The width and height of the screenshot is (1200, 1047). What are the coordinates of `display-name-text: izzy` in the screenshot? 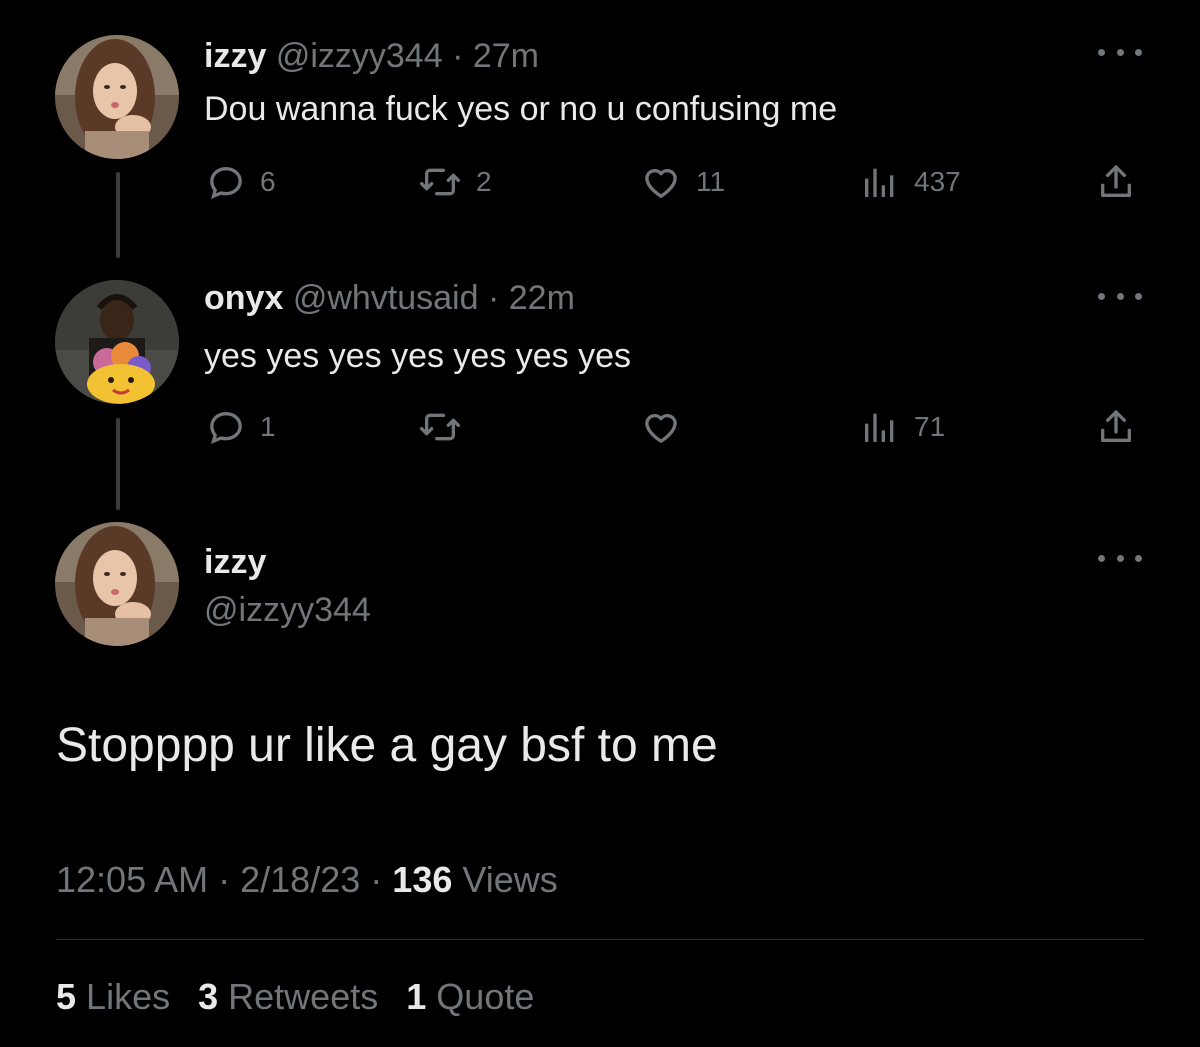 It's located at (235, 562).